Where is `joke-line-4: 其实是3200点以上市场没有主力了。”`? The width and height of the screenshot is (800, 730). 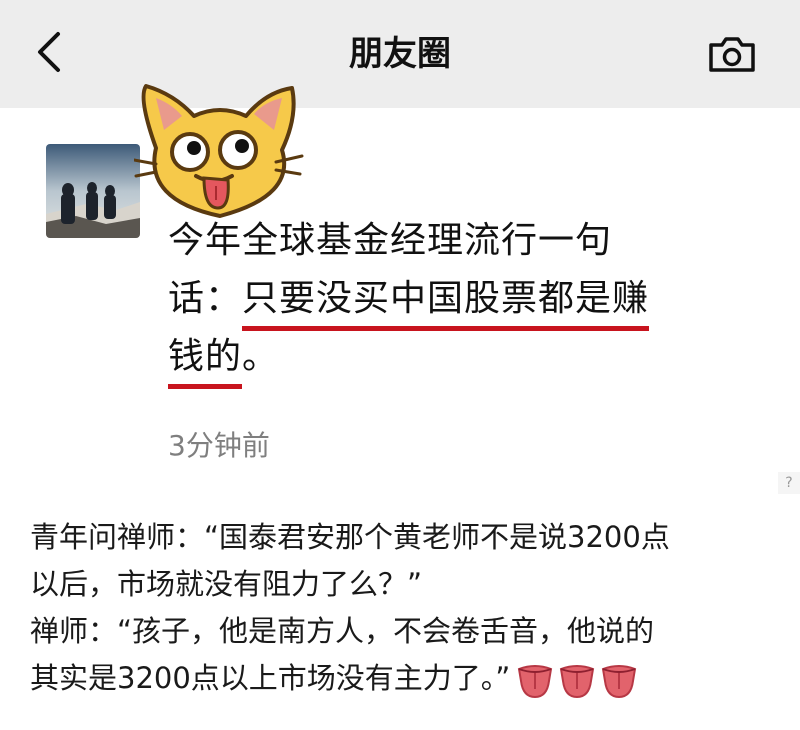 joke-line-4: 其实是3200点以上市场没有主力了。” is located at coordinates (410, 678).